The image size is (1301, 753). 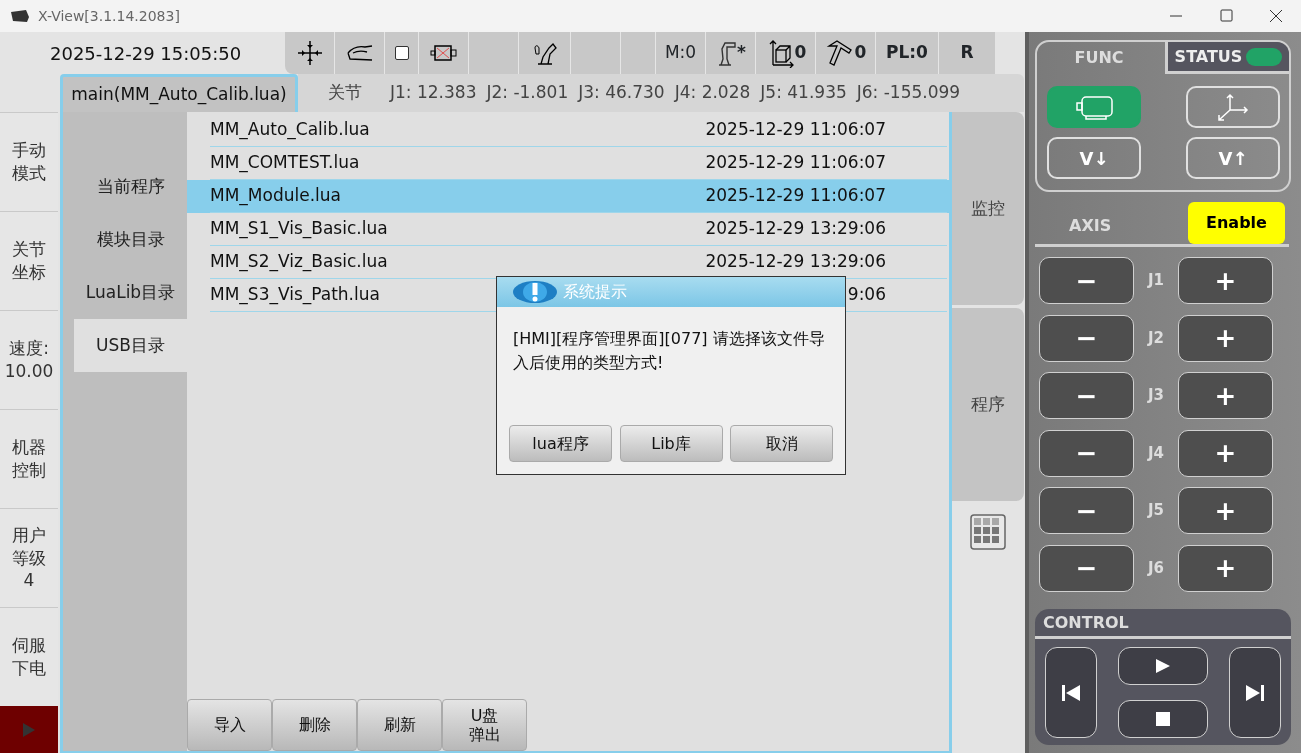 What do you see at coordinates (130, 345) in the screenshot?
I see `category-tab: USB目录` at bounding box center [130, 345].